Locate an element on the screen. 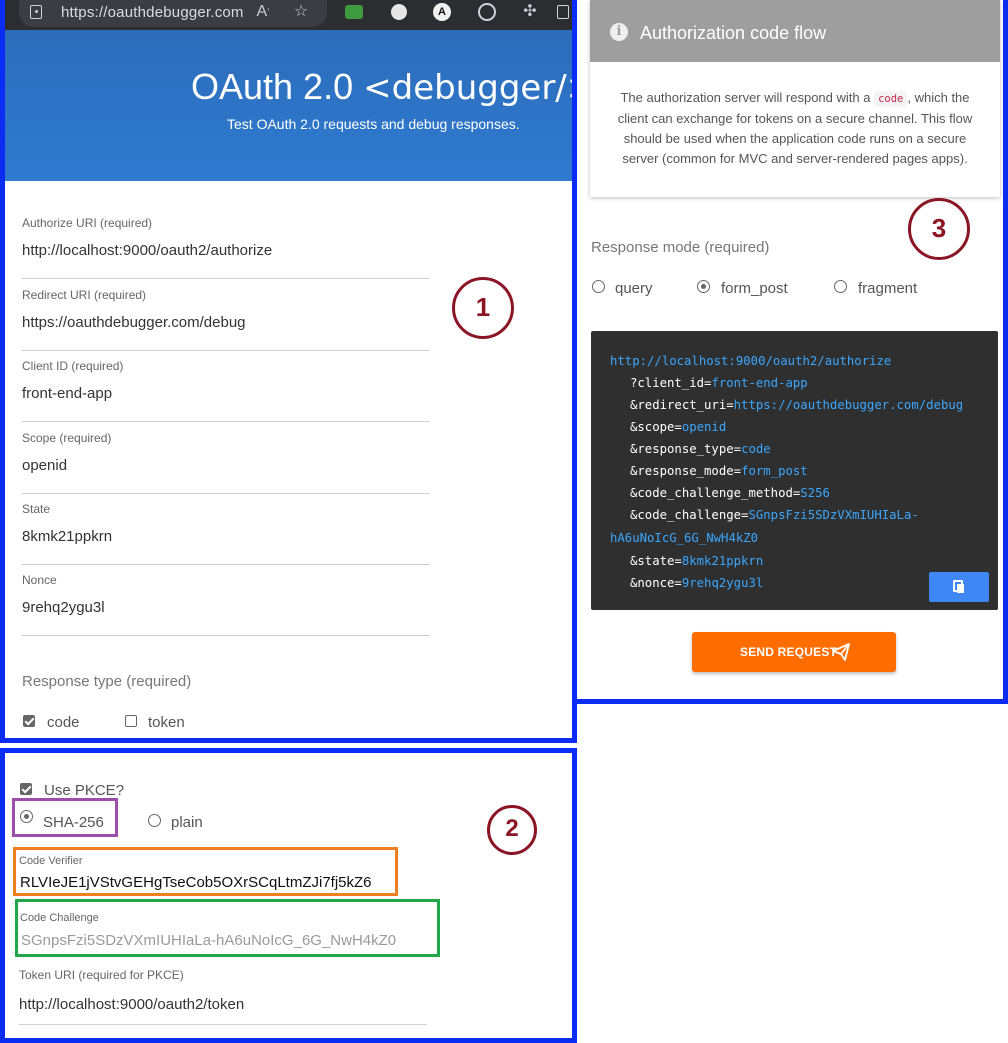  use-pkce-checkbox is located at coordinates (26, 789).